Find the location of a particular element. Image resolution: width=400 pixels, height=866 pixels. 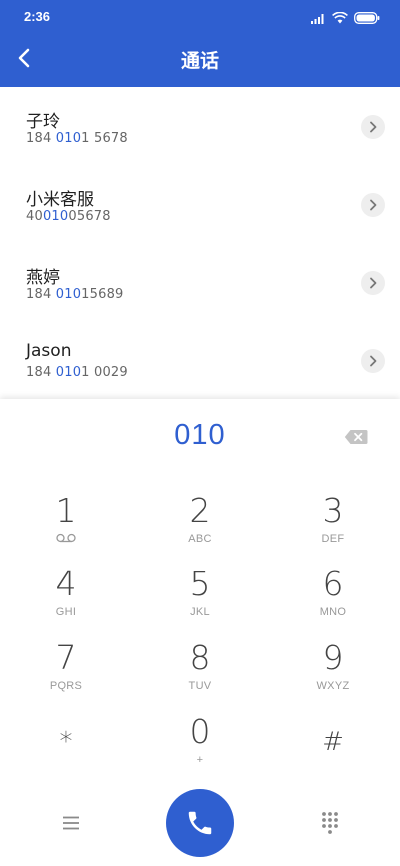

dial-key-7: 7 PQRS is located at coordinates (66, 672).